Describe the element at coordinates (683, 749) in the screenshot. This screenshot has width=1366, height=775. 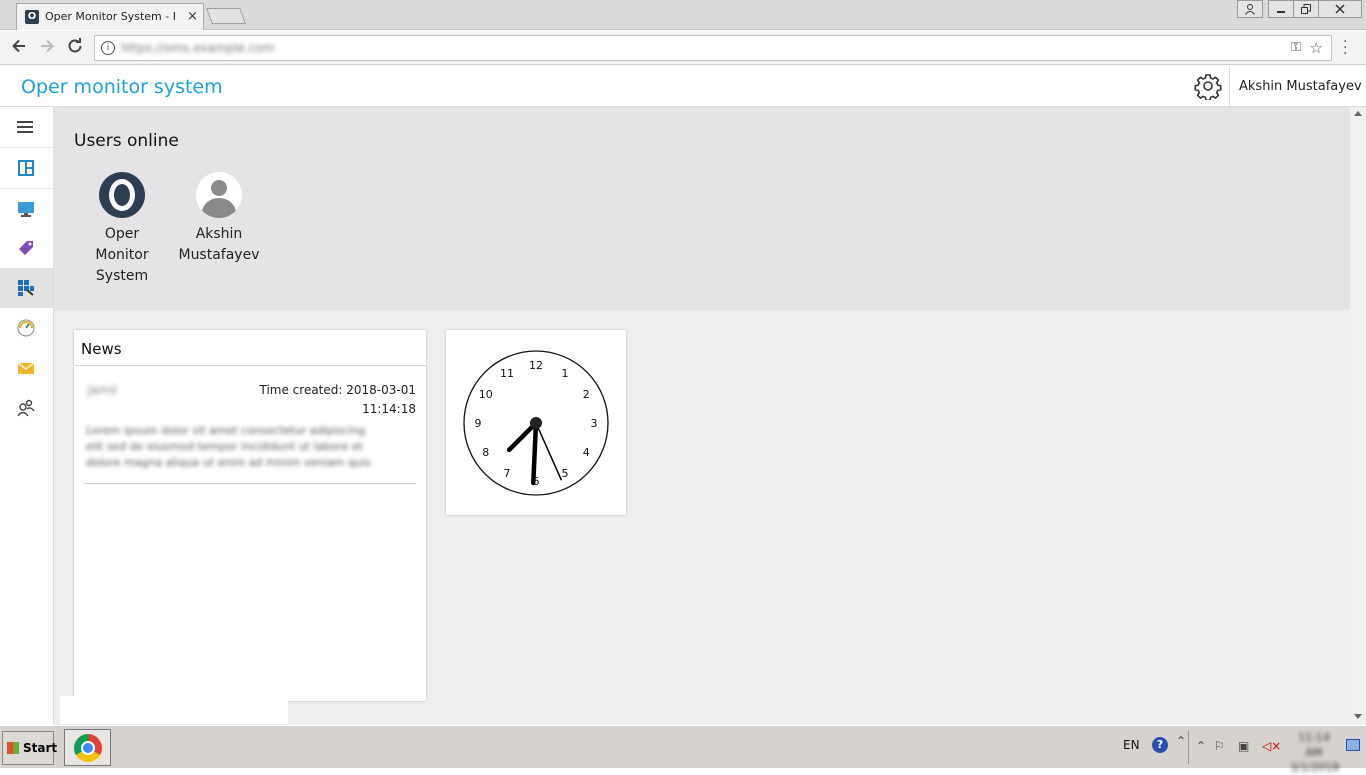
I see `os-taskbar: Start EN ? ⌃ ⌃ ⚐ ▣ ◁× 11:14 AM 3/1/2018` at that location.